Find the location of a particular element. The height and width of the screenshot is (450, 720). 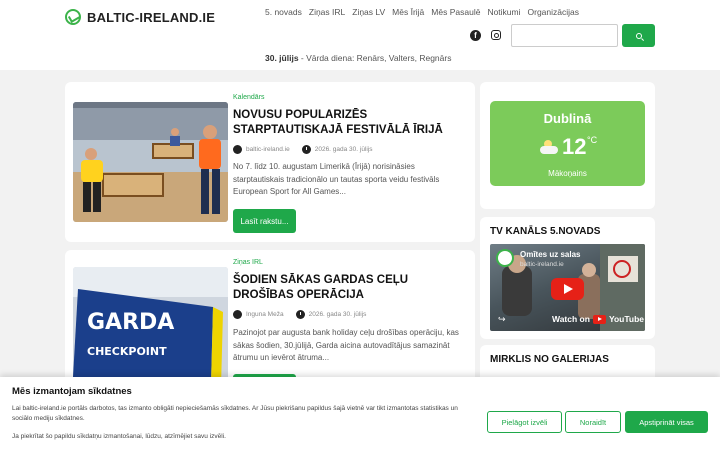

current-date: 30. jūlijs is located at coordinates (282, 58).